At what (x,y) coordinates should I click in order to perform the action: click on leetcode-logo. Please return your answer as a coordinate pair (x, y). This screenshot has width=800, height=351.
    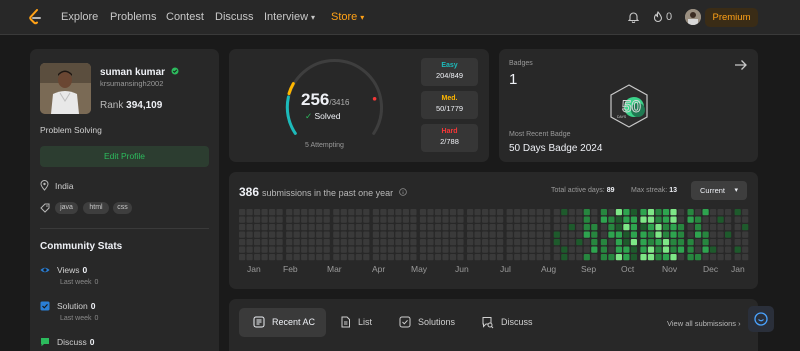
    Looking at the image, I should click on (35, 17).